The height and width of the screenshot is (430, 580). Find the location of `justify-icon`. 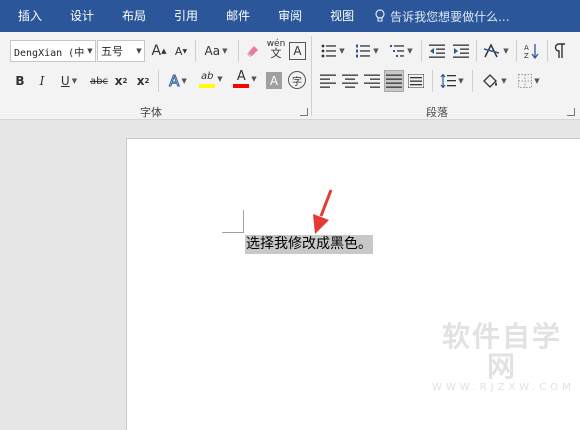

justify-icon is located at coordinates (394, 81).